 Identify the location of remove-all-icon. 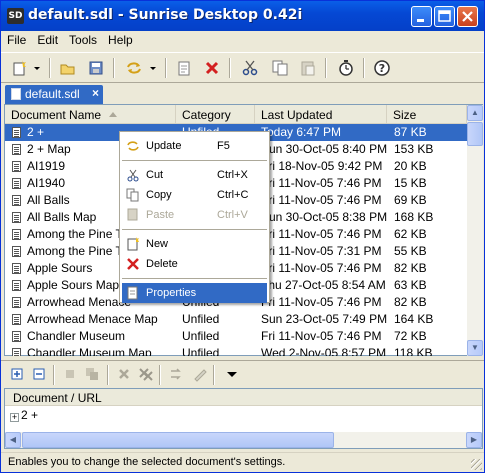
(146, 374).